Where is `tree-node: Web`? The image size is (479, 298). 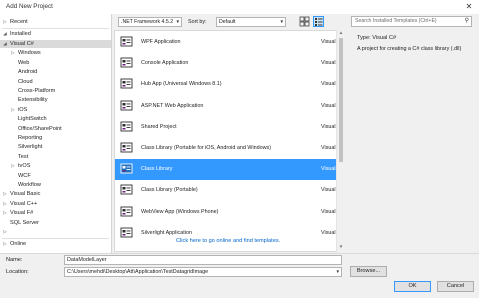 tree-node: Web is located at coordinates (55, 63).